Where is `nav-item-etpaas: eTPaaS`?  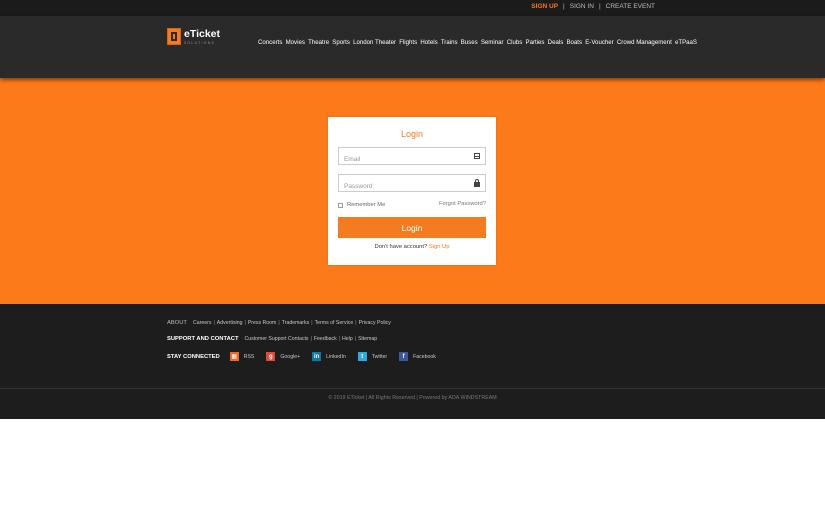
nav-item-etpaas: eTPaaS is located at coordinates (686, 42).